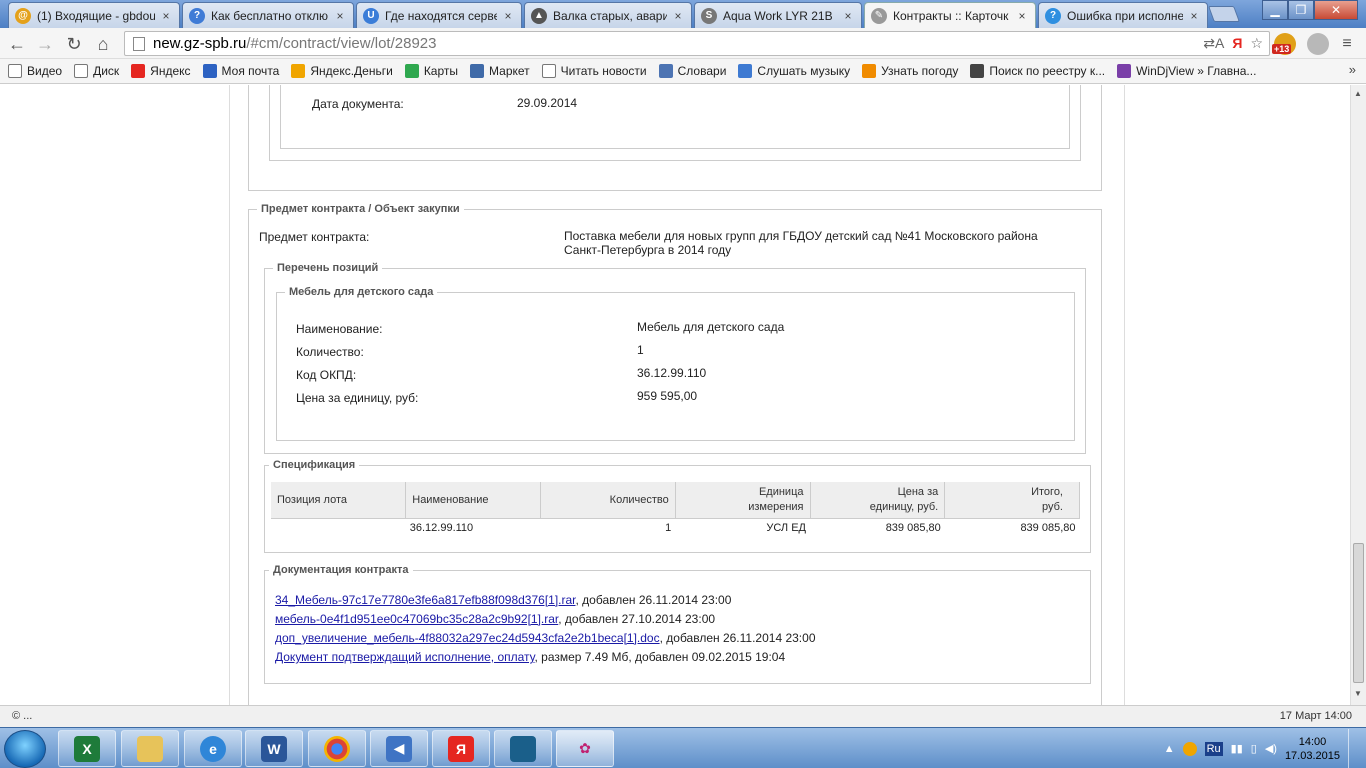 The width and height of the screenshot is (1366, 768). What do you see at coordinates (950, 15) in the screenshot?
I see `tab-contracts: ✎ Контракты :: Карточк ×` at bounding box center [950, 15].